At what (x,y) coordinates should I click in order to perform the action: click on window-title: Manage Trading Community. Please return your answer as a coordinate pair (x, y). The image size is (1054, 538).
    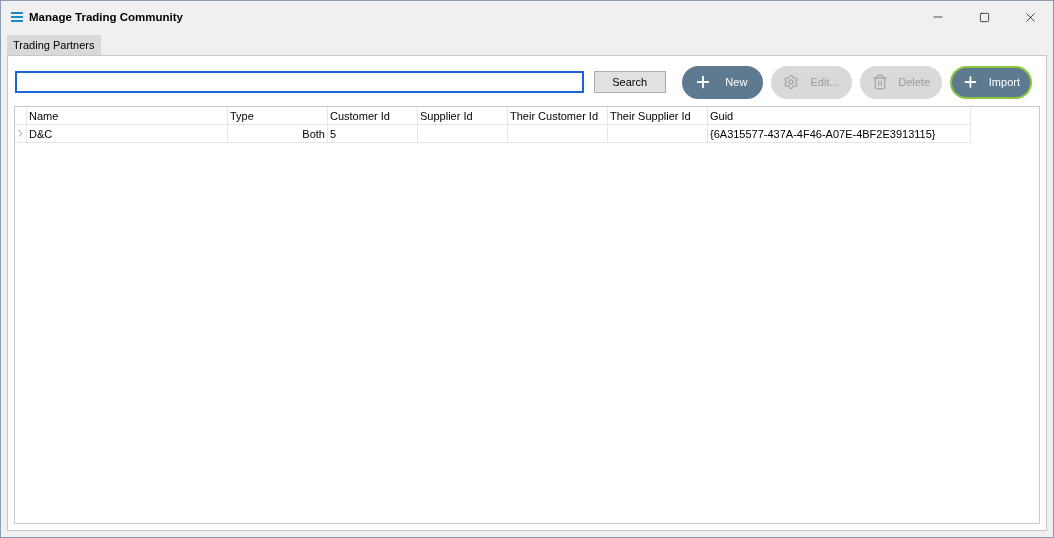
    Looking at the image, I should click on (106, 17).